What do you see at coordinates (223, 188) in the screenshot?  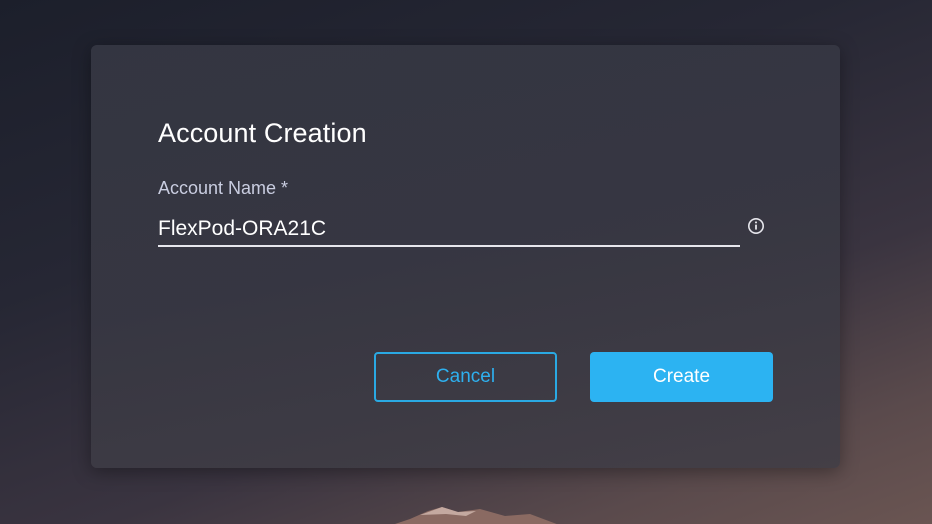 I see `account-name-label: Account Name *` at bounding box center [223, 188].